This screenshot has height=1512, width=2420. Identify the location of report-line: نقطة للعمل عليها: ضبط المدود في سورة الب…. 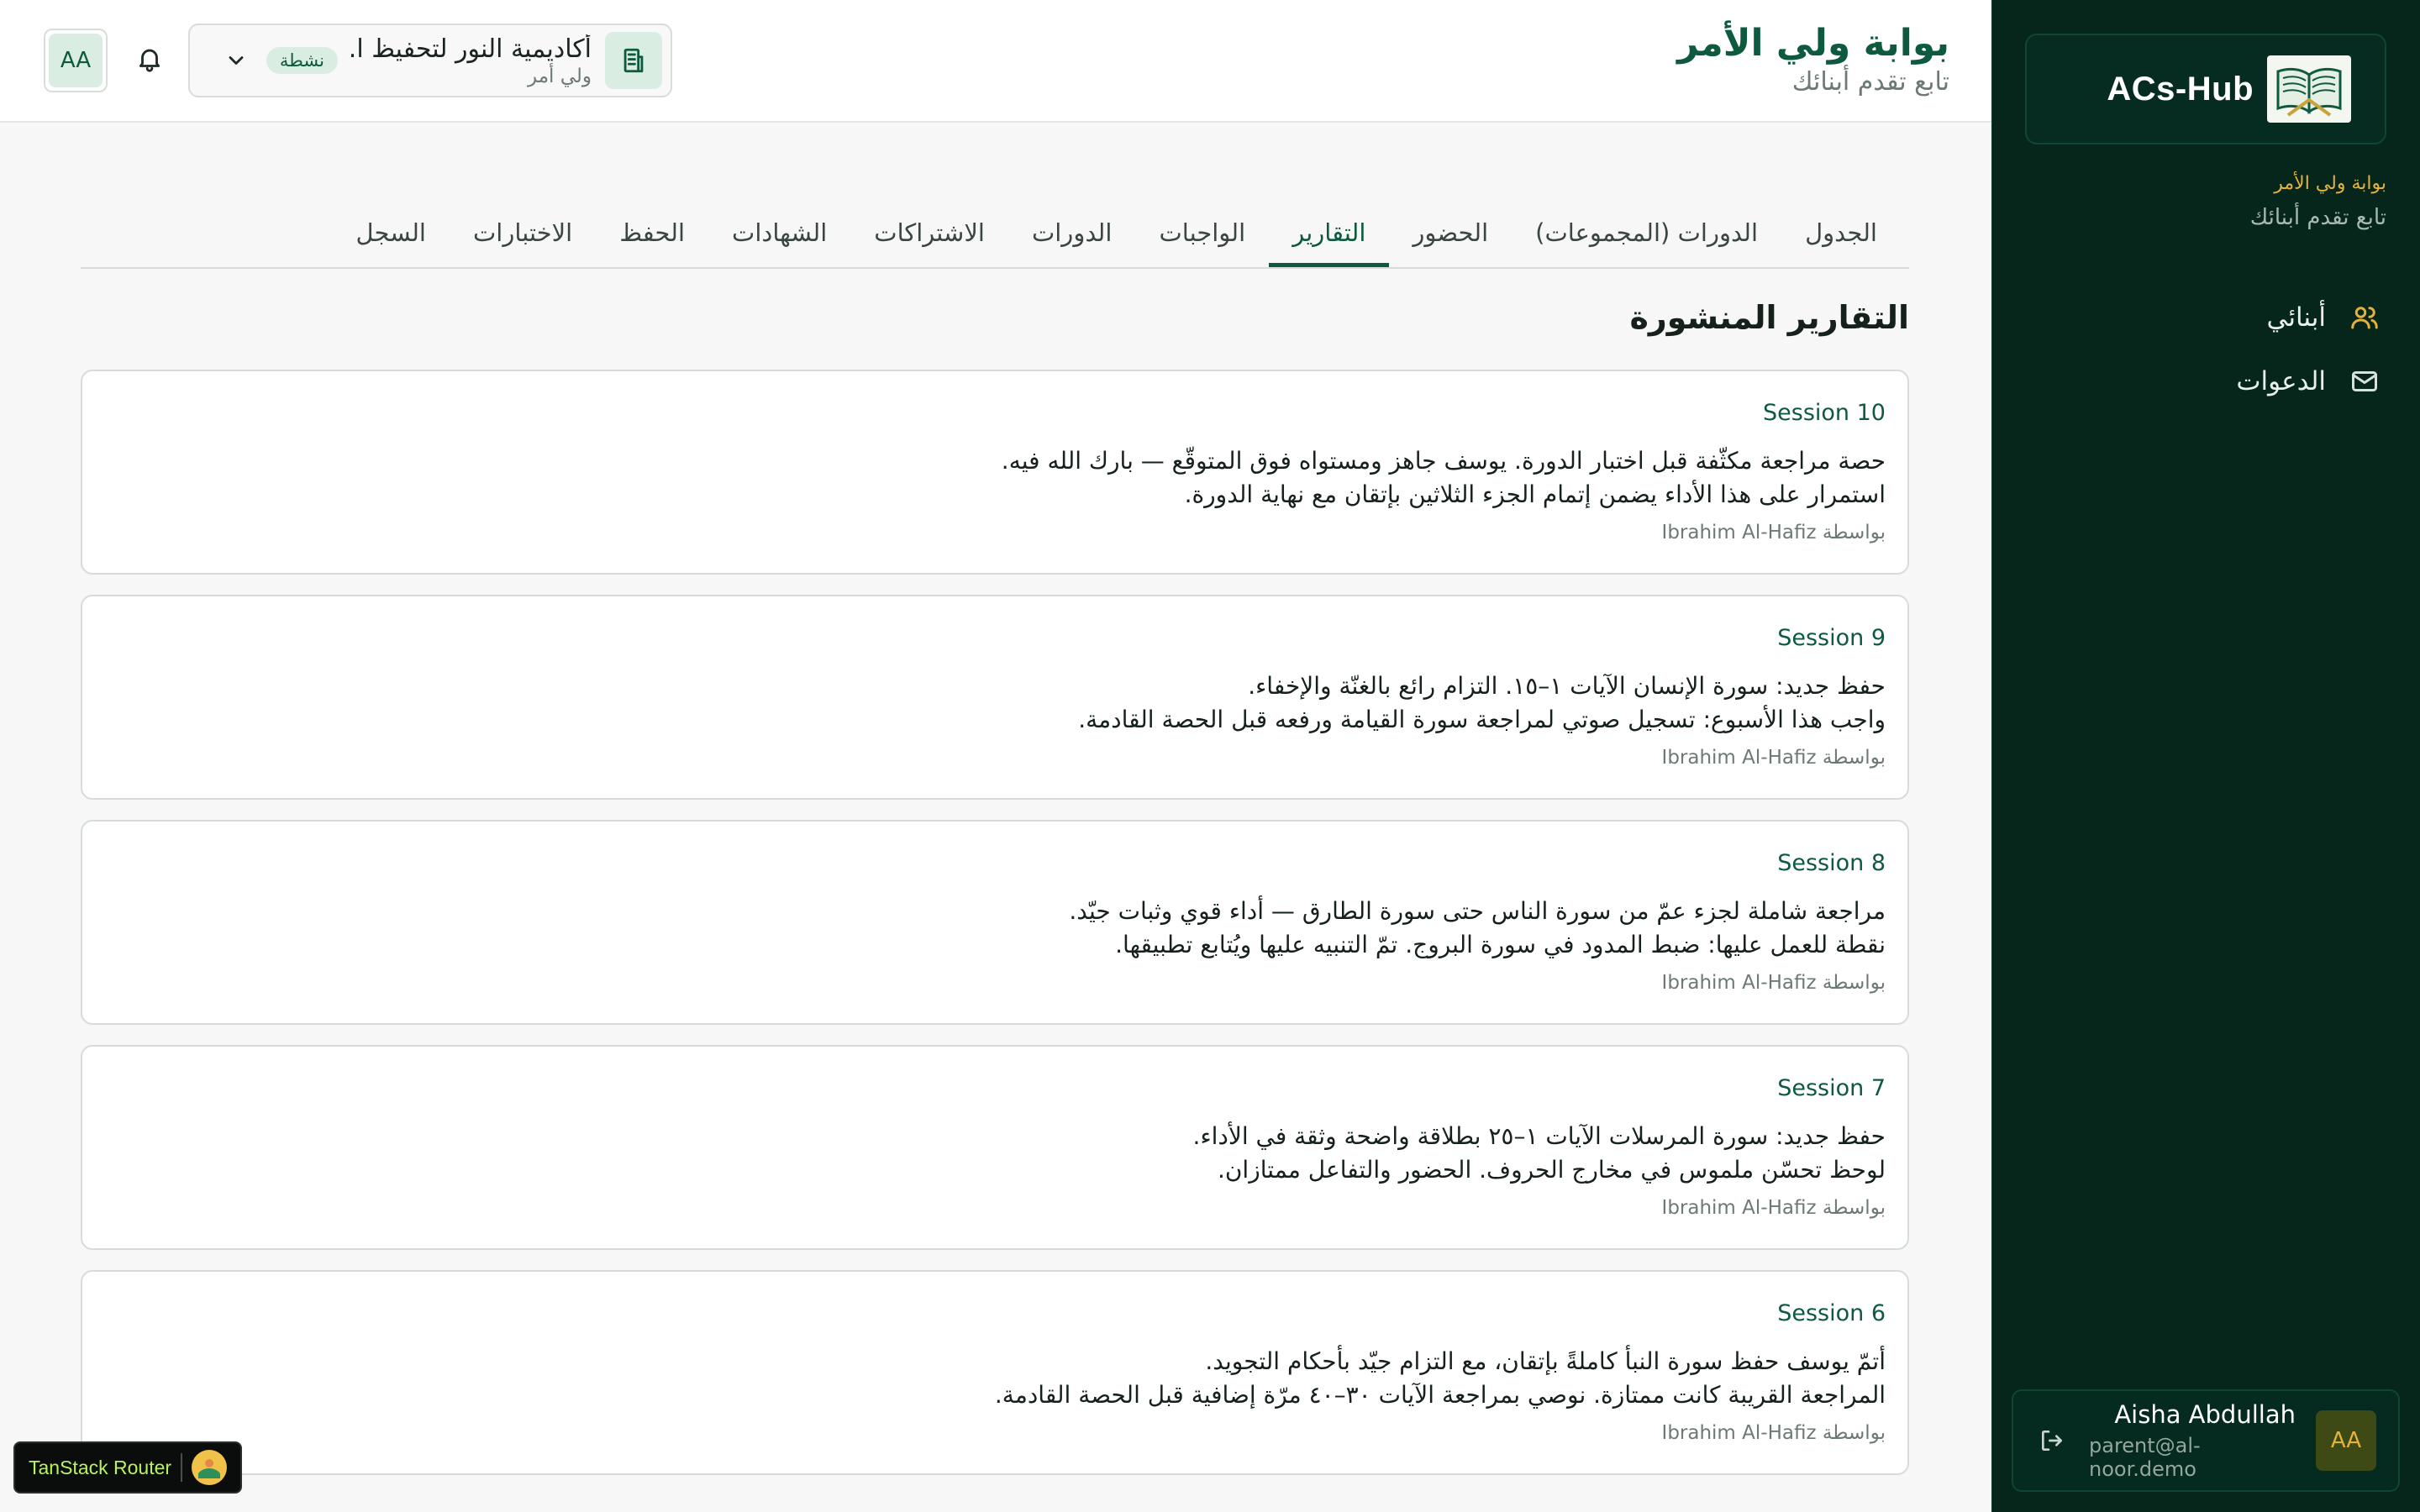
(1500, 944).